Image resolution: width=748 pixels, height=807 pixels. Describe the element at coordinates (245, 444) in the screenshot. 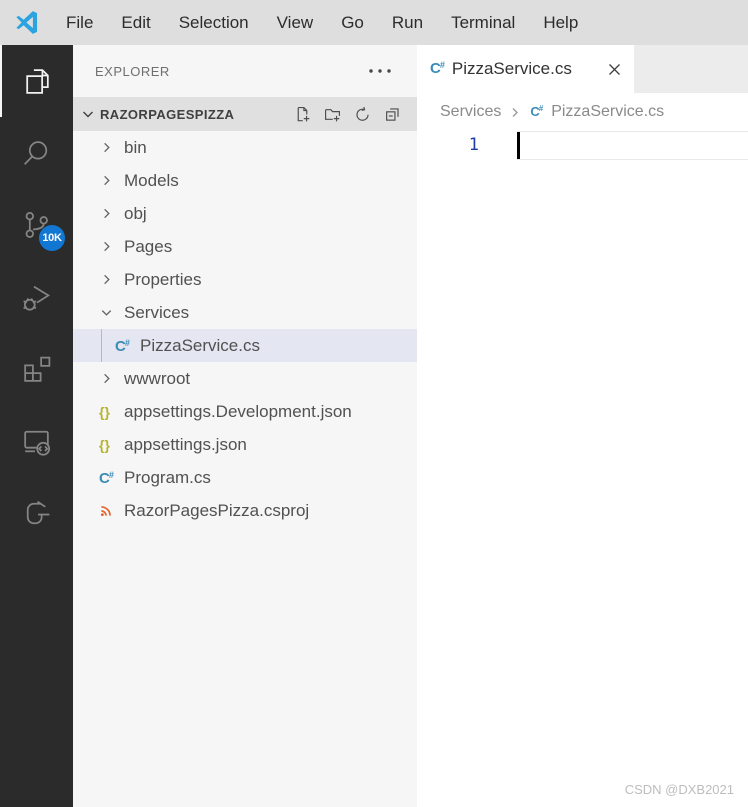

I see `tree-item-appsettings-json: {} appsettings.json` at that location.